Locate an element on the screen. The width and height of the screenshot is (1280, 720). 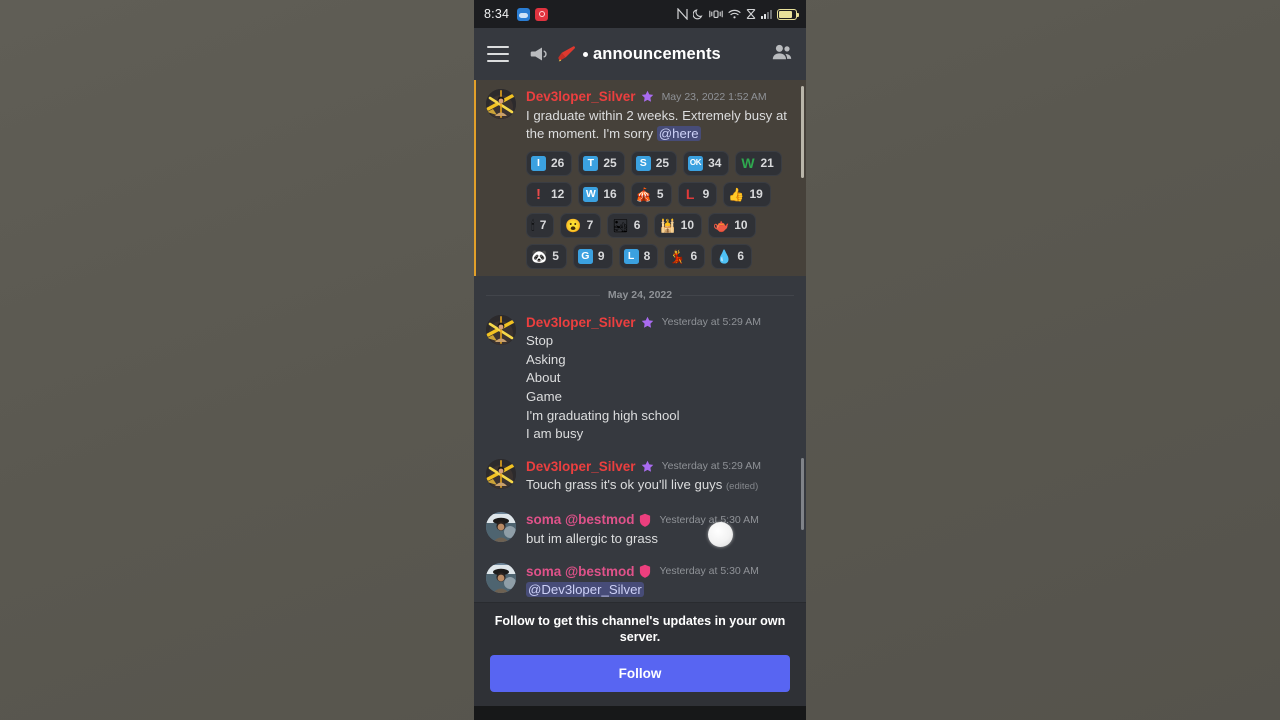
reaction-chip: 🕯 7 is located at coordinates (540, 225).